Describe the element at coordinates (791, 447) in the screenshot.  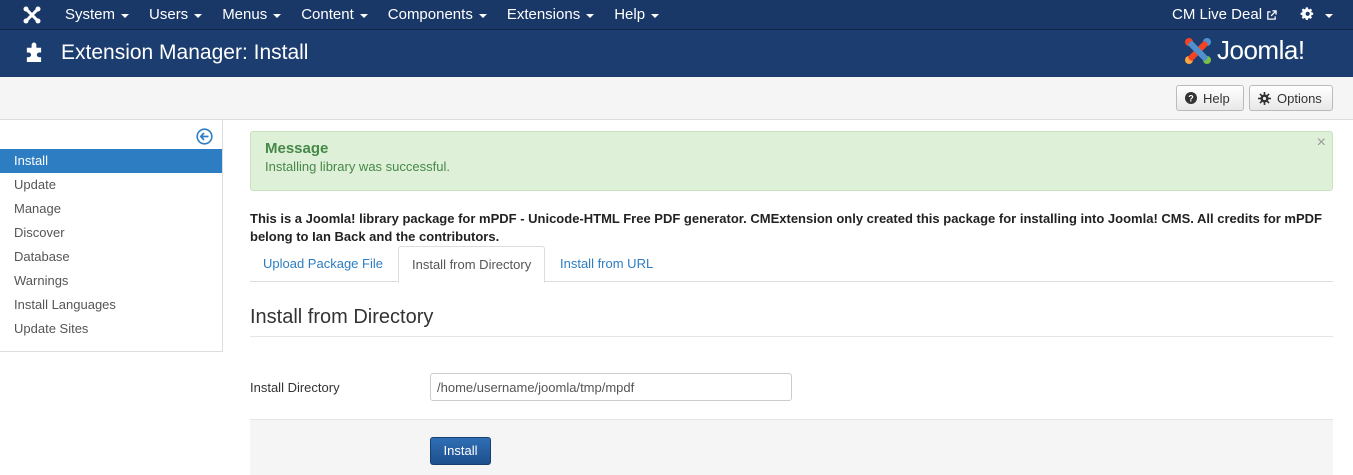
I see `form-actions: Install` at that location.